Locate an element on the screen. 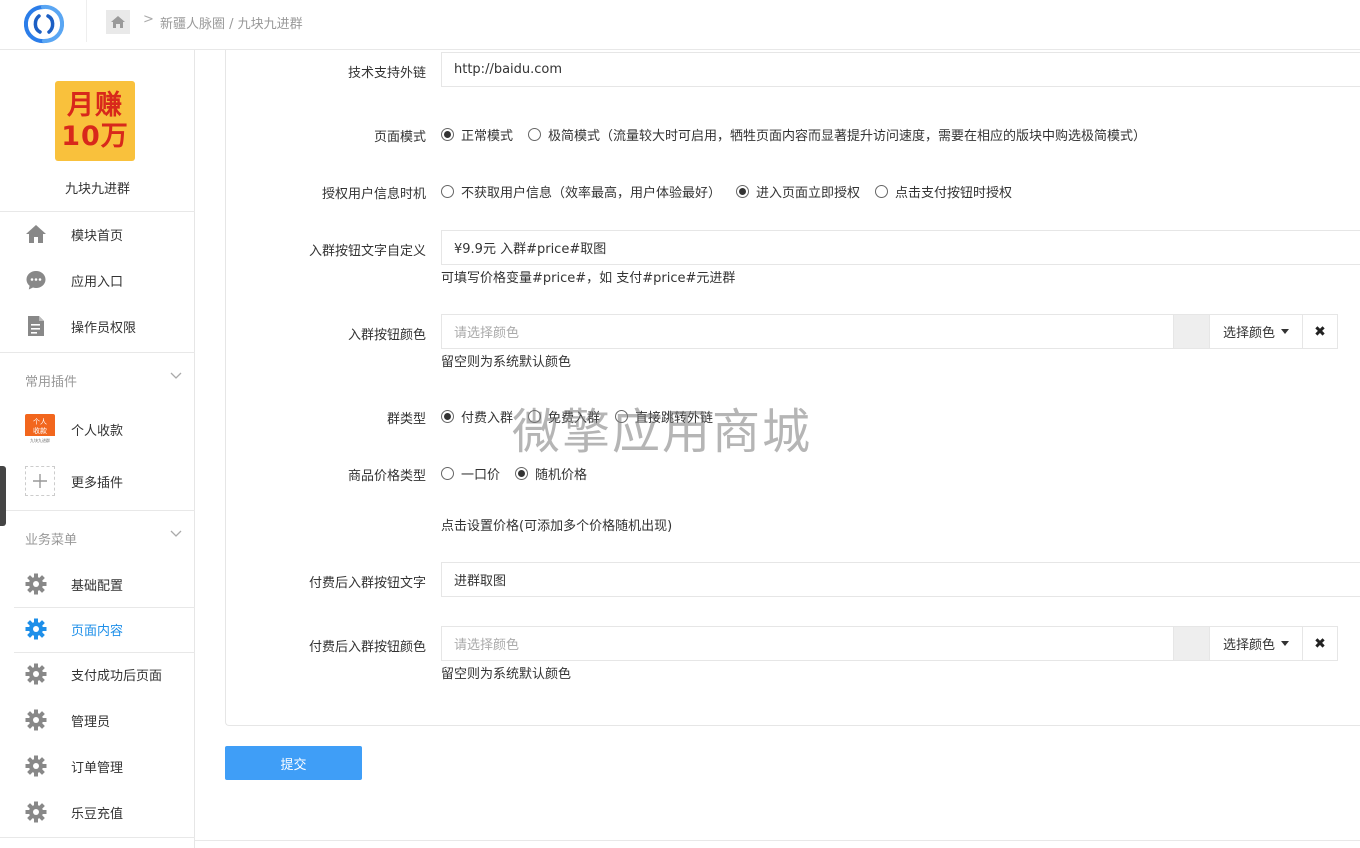 This screenshot has height=848, width=1360. sidebar-item-admins: 管理员 is located at coordinates (97, 720).